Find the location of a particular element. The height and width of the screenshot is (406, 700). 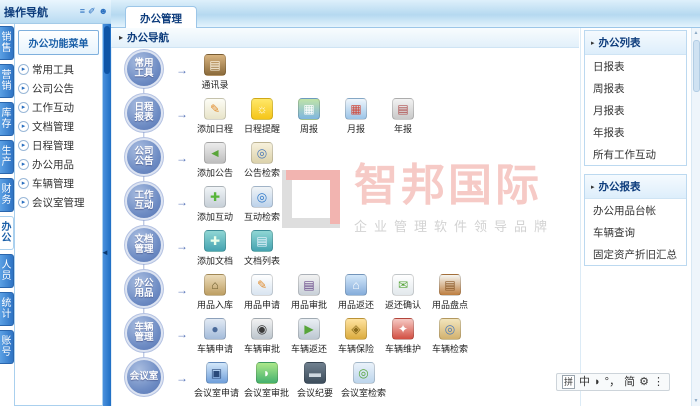

shortcut-item: ▶ 车辆返还 is located at coordinates (309, 336).